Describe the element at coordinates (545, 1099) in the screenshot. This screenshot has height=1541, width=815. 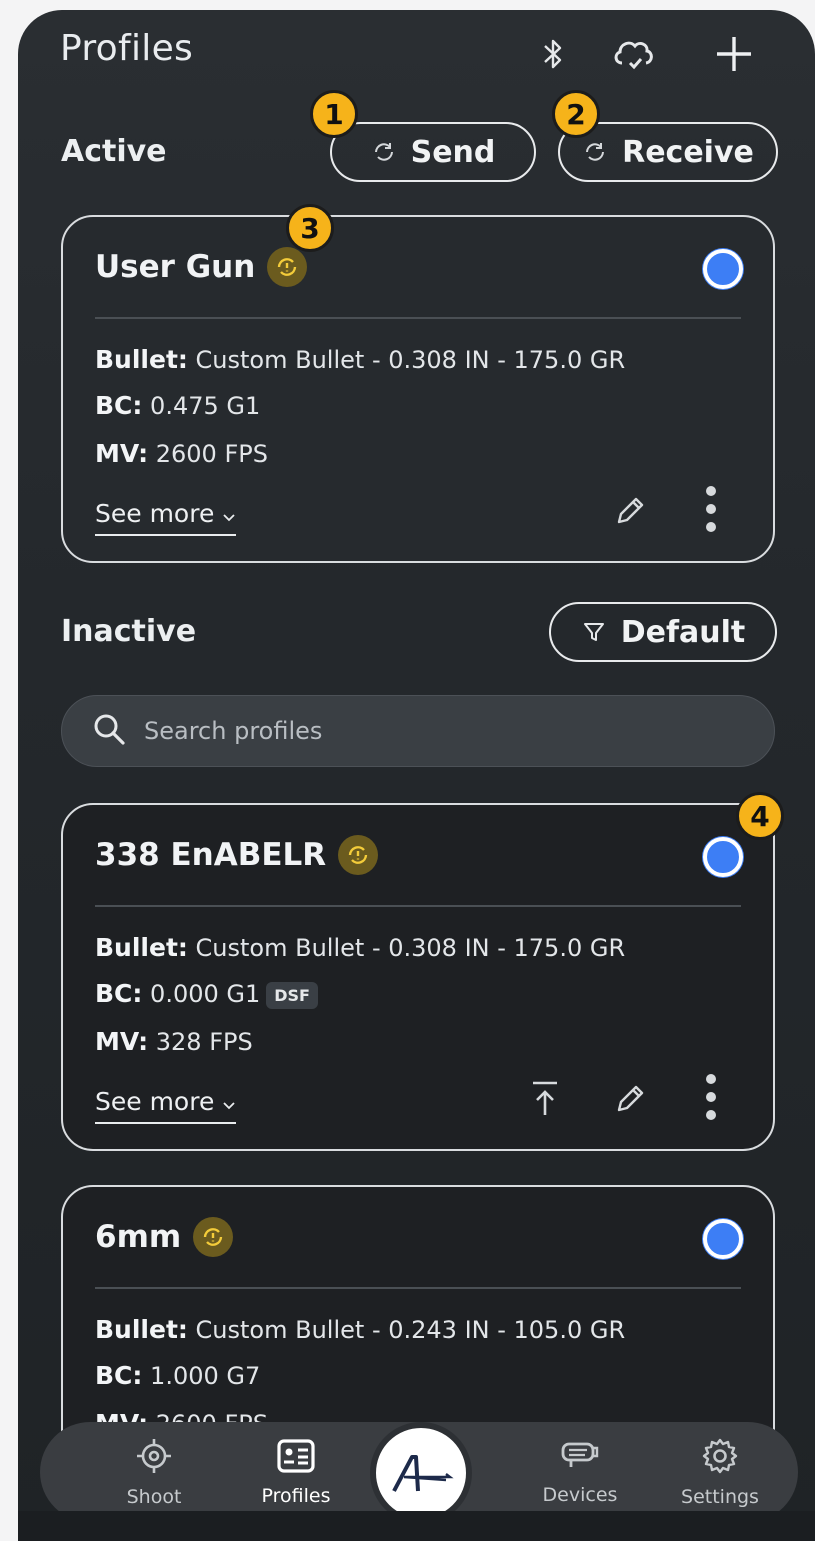
I see `upload-icon` at that location.